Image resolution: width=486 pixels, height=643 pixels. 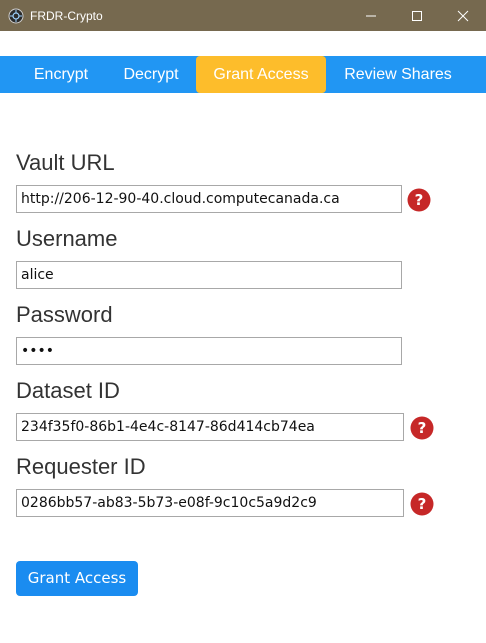 I want to click on minimize-icon, so click(x=371, y=15).